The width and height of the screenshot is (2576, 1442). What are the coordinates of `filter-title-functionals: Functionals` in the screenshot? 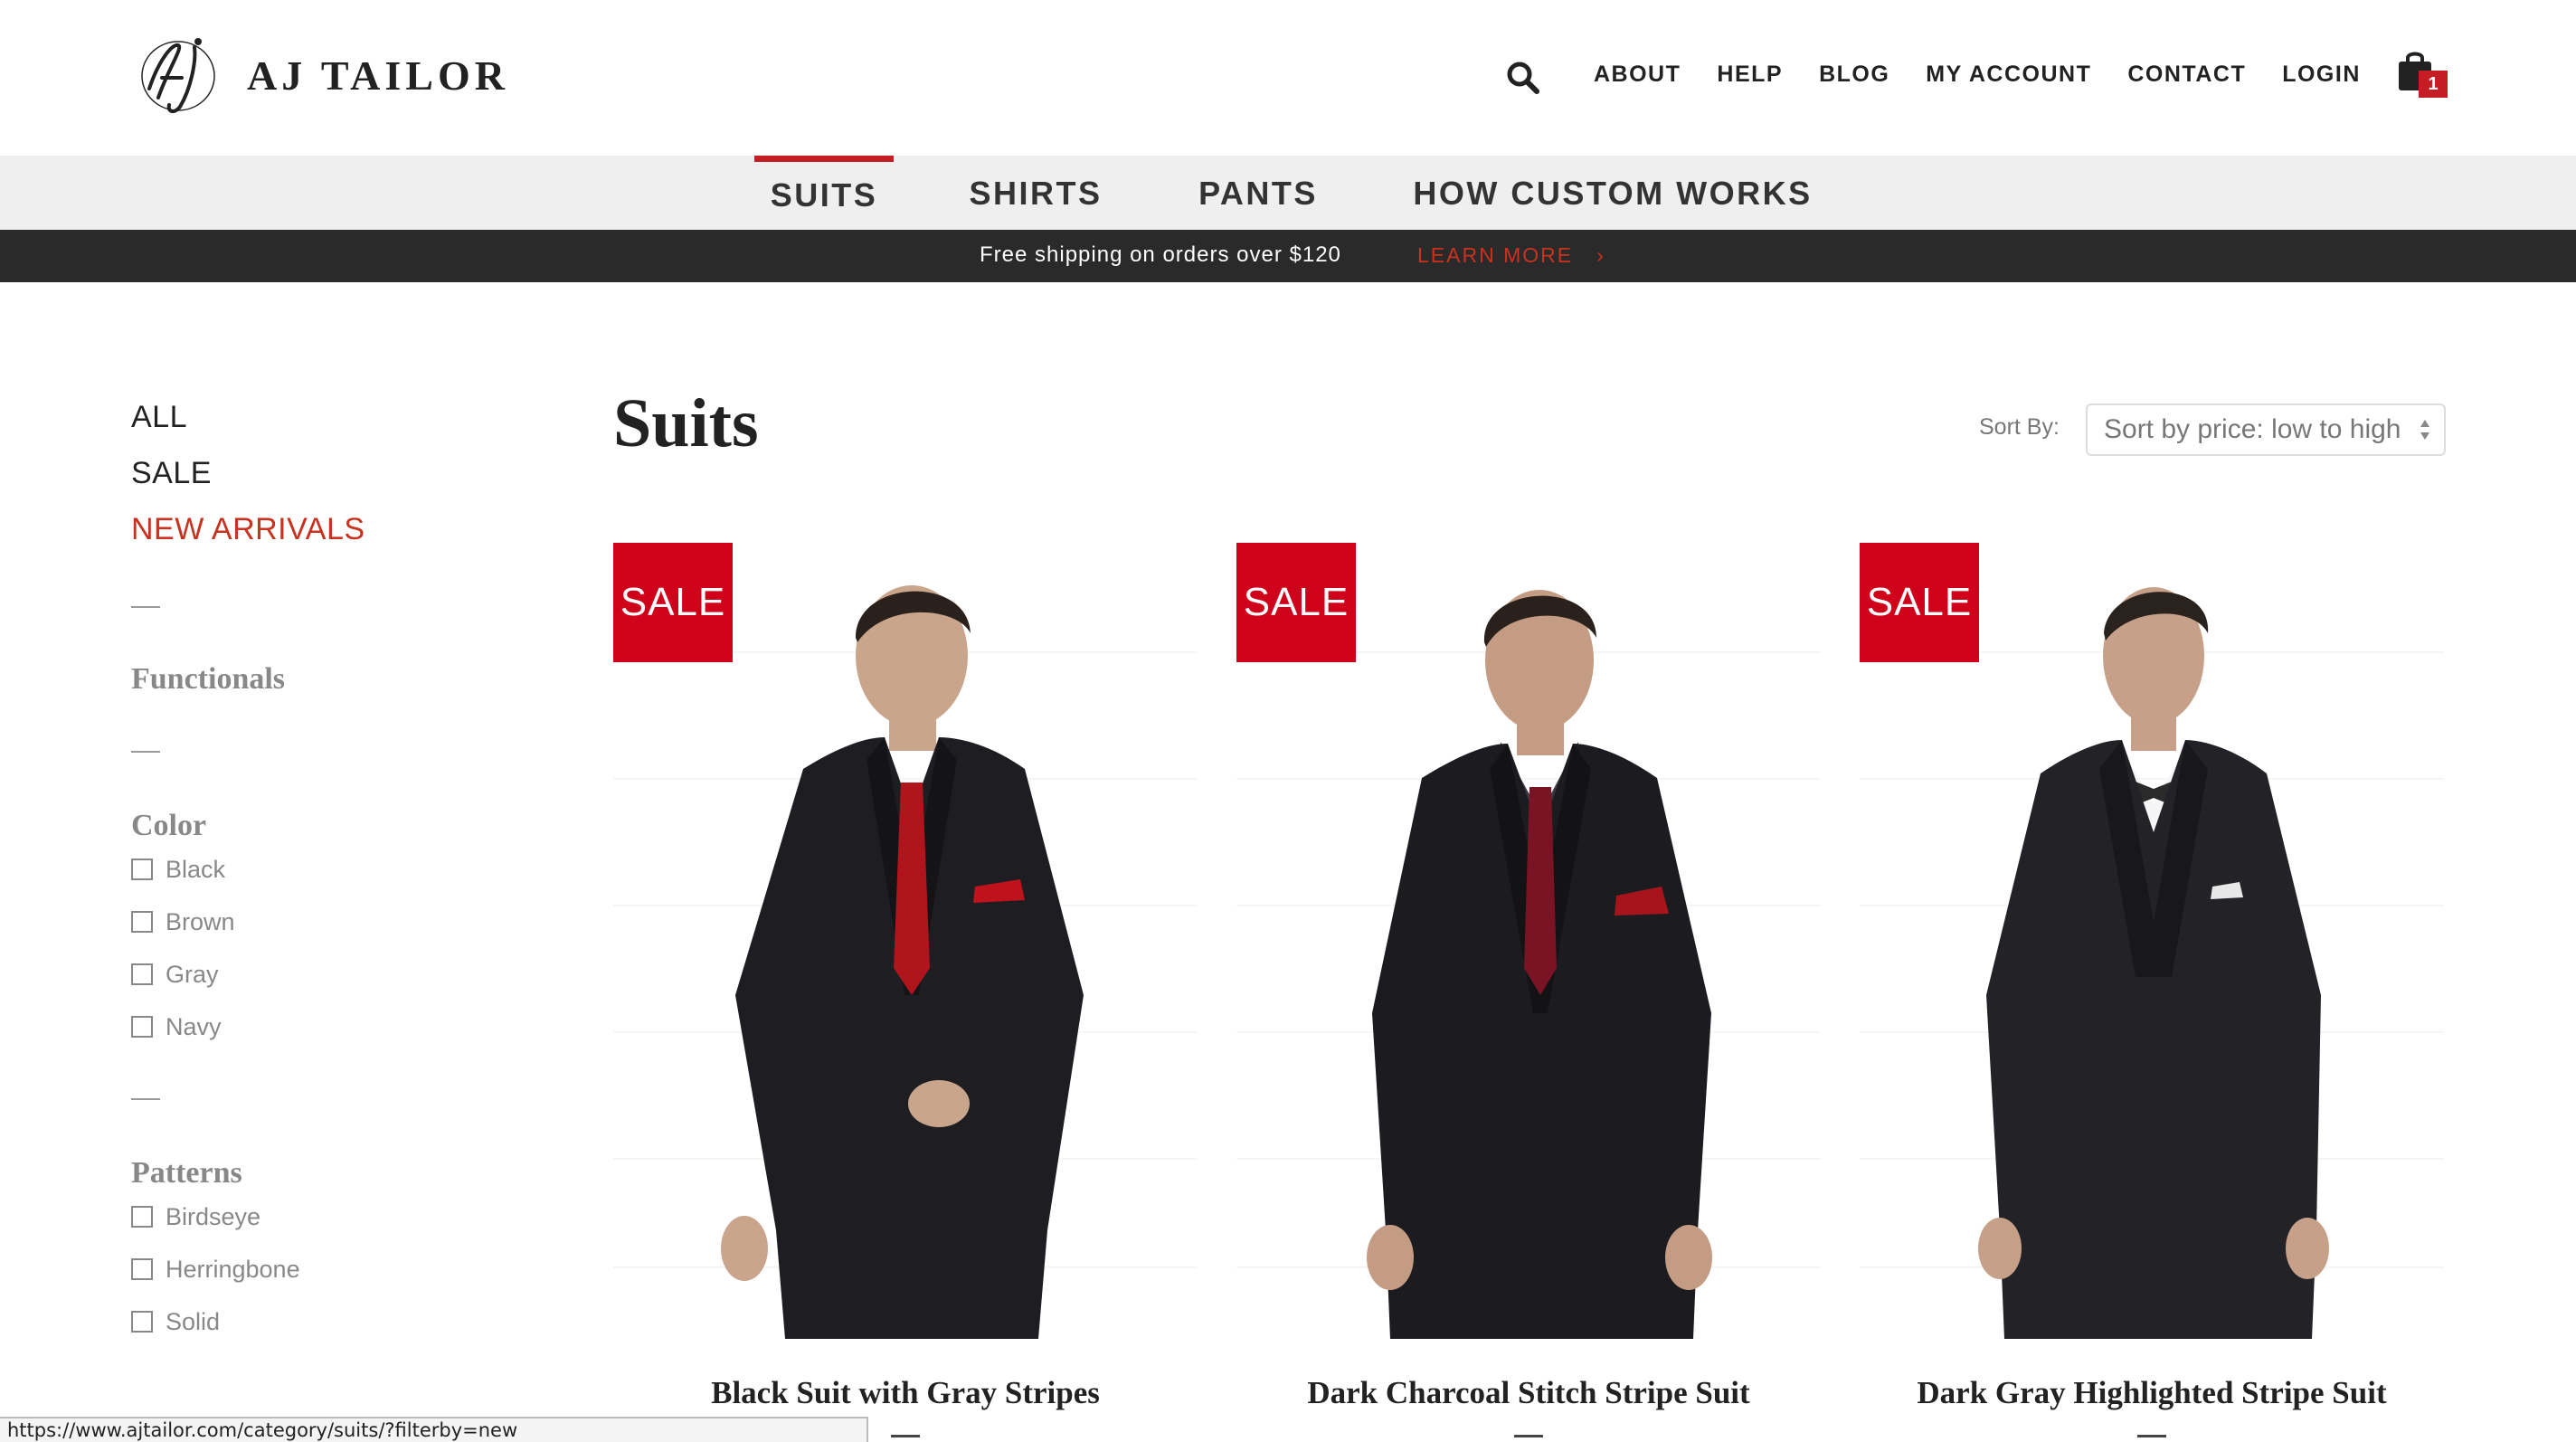 It's located at (321, 679).